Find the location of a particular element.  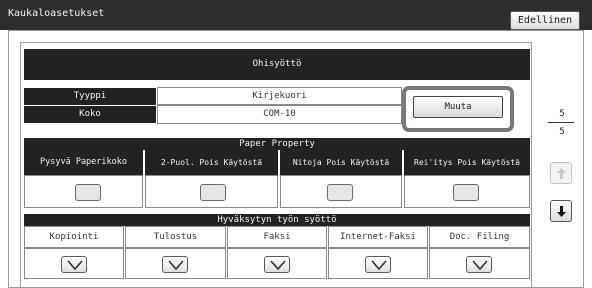

internet-fax-checkbox is located at coordinates (378, 264).